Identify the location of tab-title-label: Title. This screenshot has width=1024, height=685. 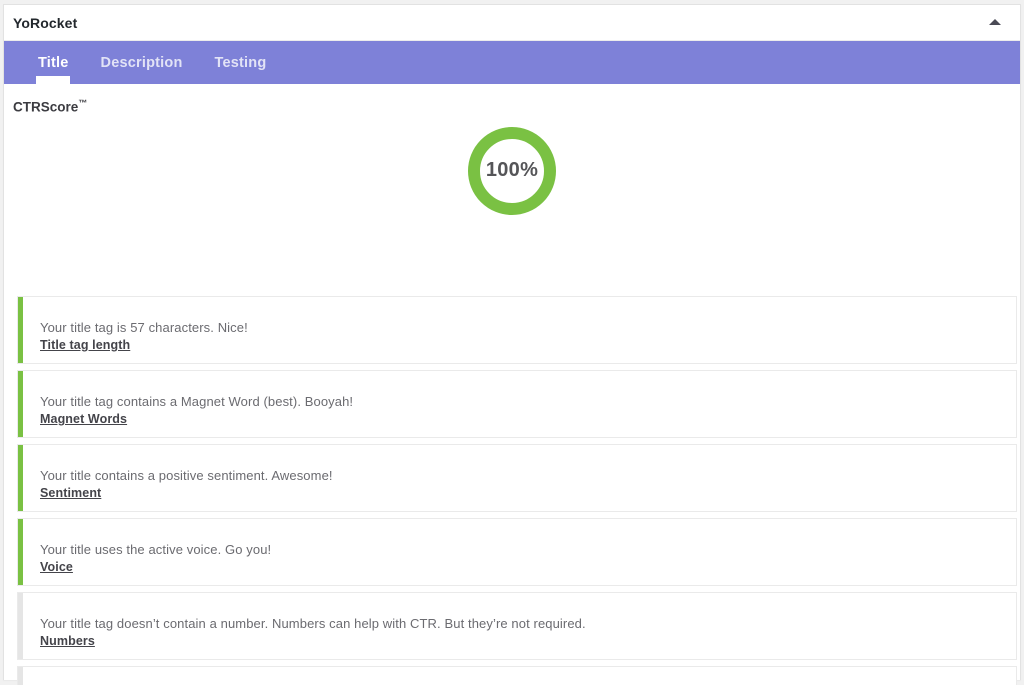
(53, 62).